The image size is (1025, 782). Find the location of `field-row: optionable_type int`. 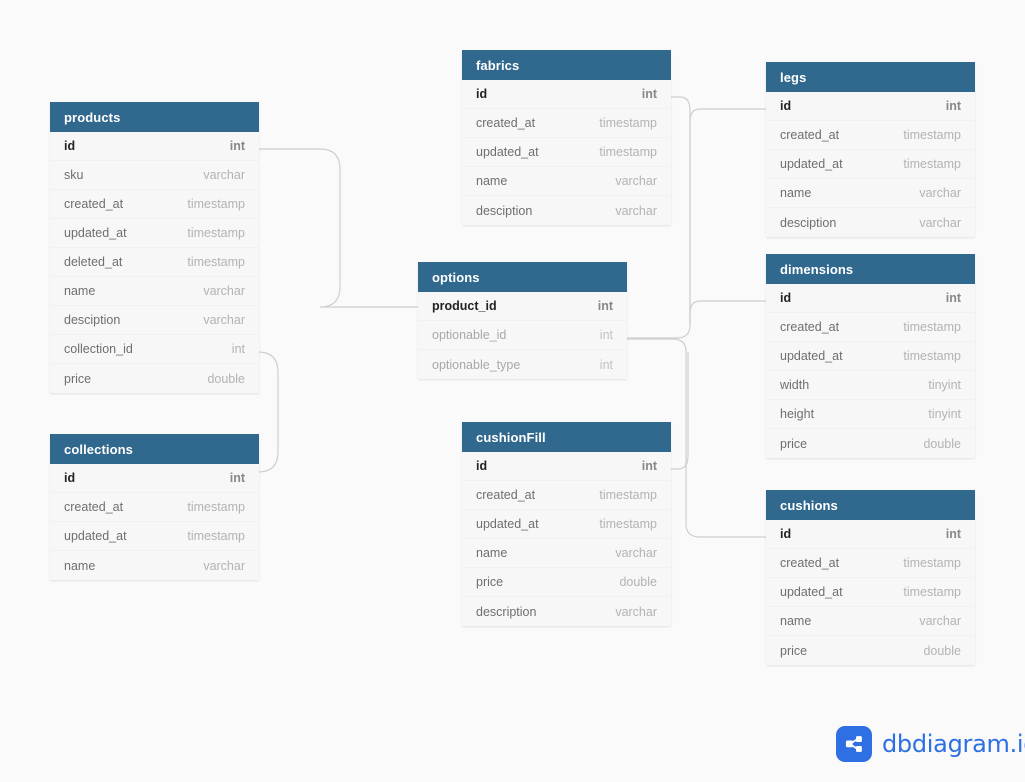

field-row: optionable_type int is located at coordinates (522, 364).